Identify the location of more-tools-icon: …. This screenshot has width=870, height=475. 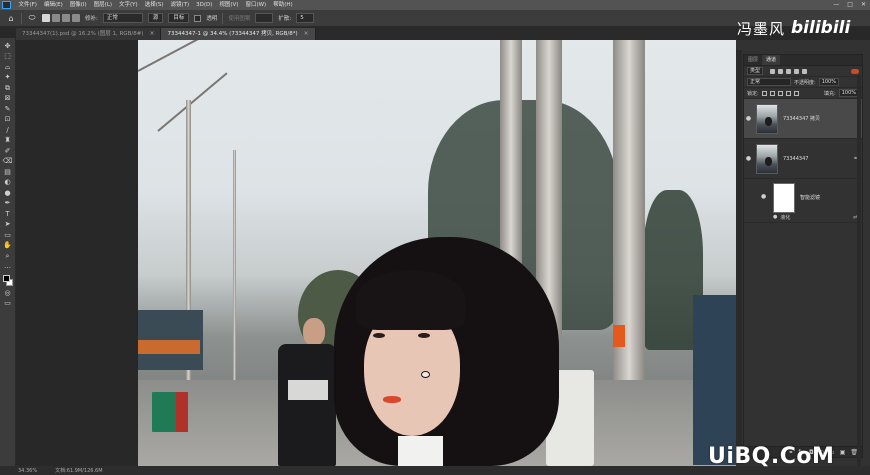
(8, 267).